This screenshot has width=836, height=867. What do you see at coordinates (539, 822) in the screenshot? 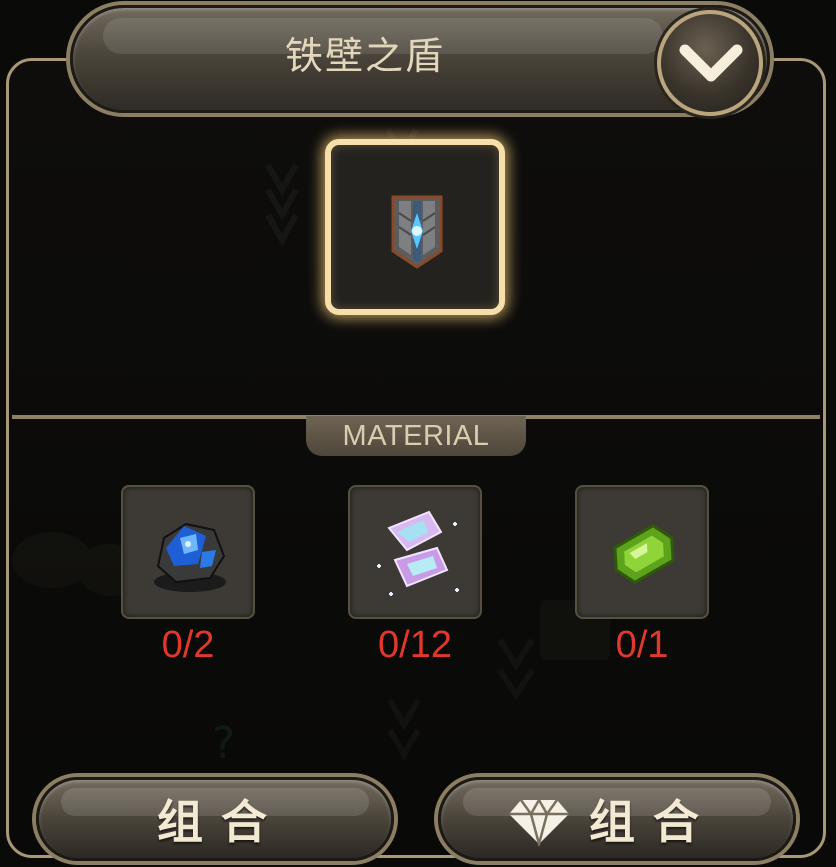
I see `diamond-icon` at bounding box center [539, 822].